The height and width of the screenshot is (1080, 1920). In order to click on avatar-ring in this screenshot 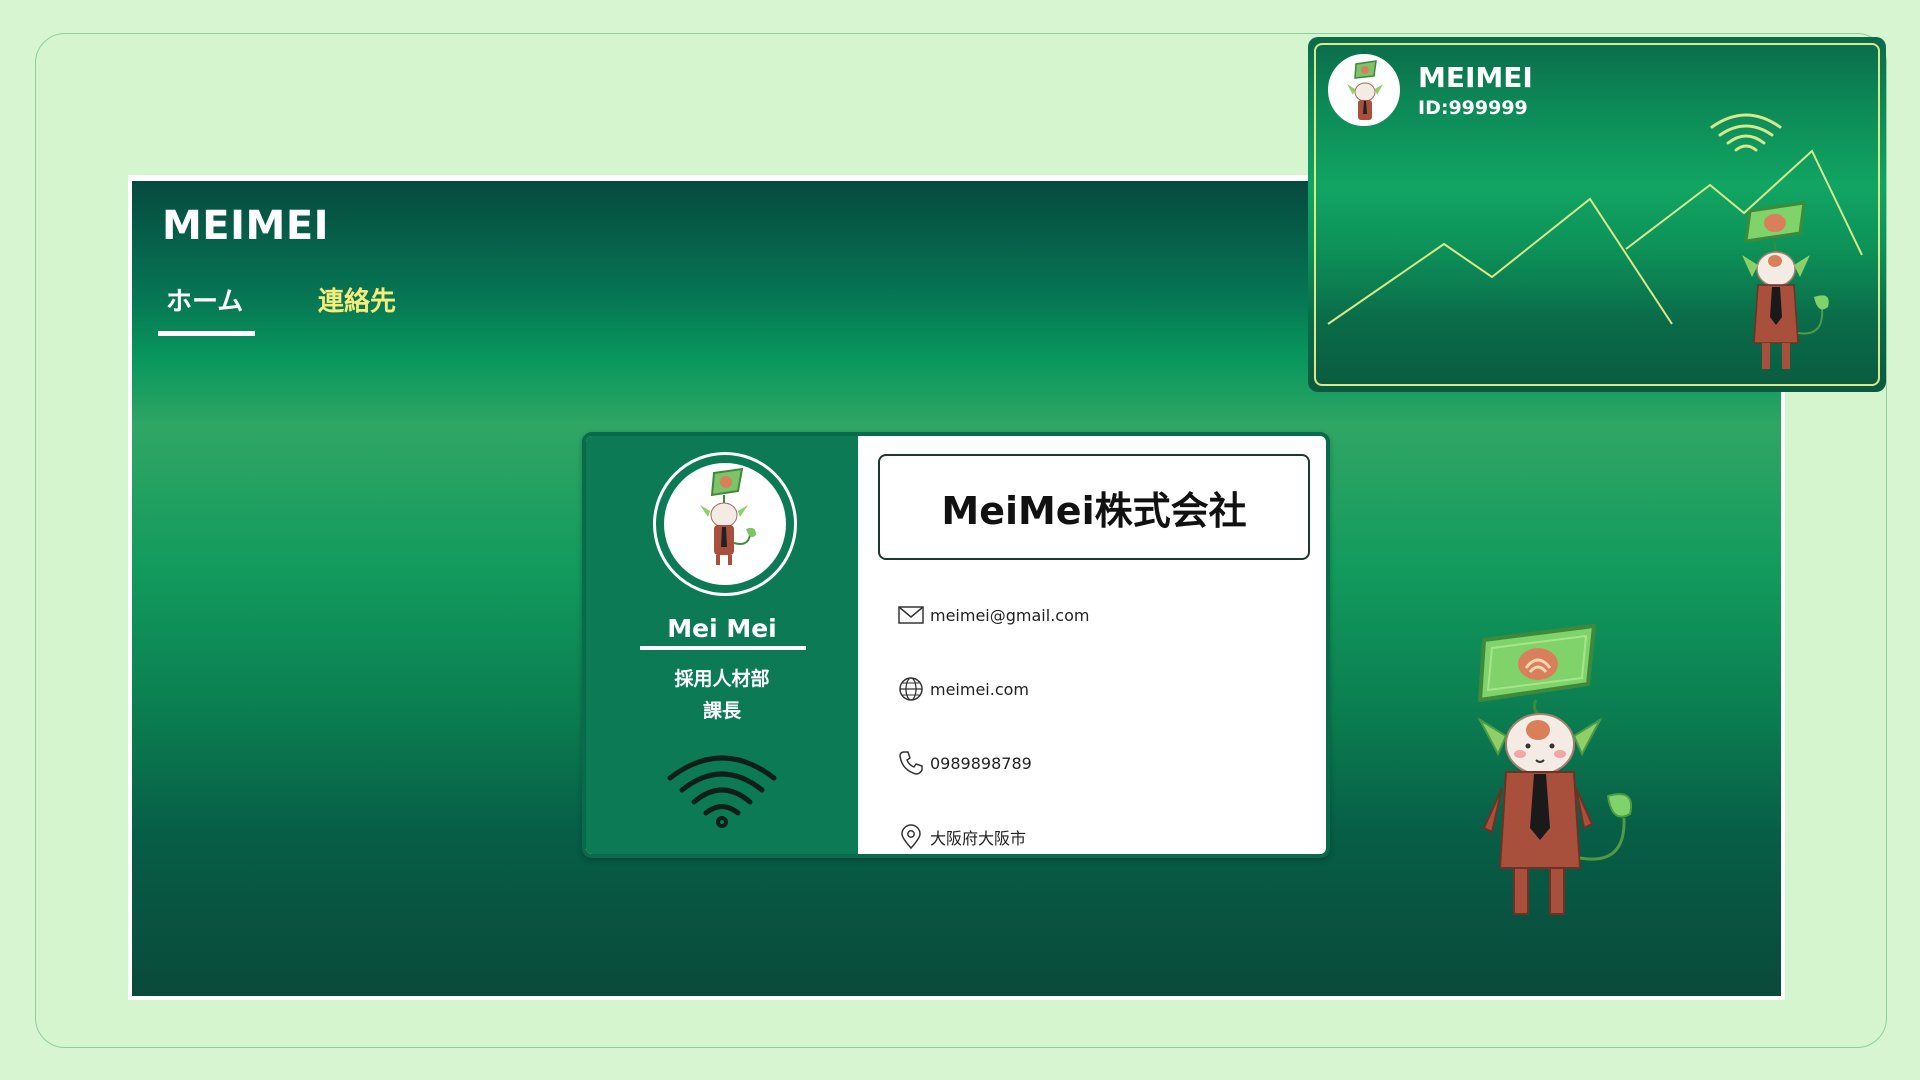, I will do `click(725, 524)`.